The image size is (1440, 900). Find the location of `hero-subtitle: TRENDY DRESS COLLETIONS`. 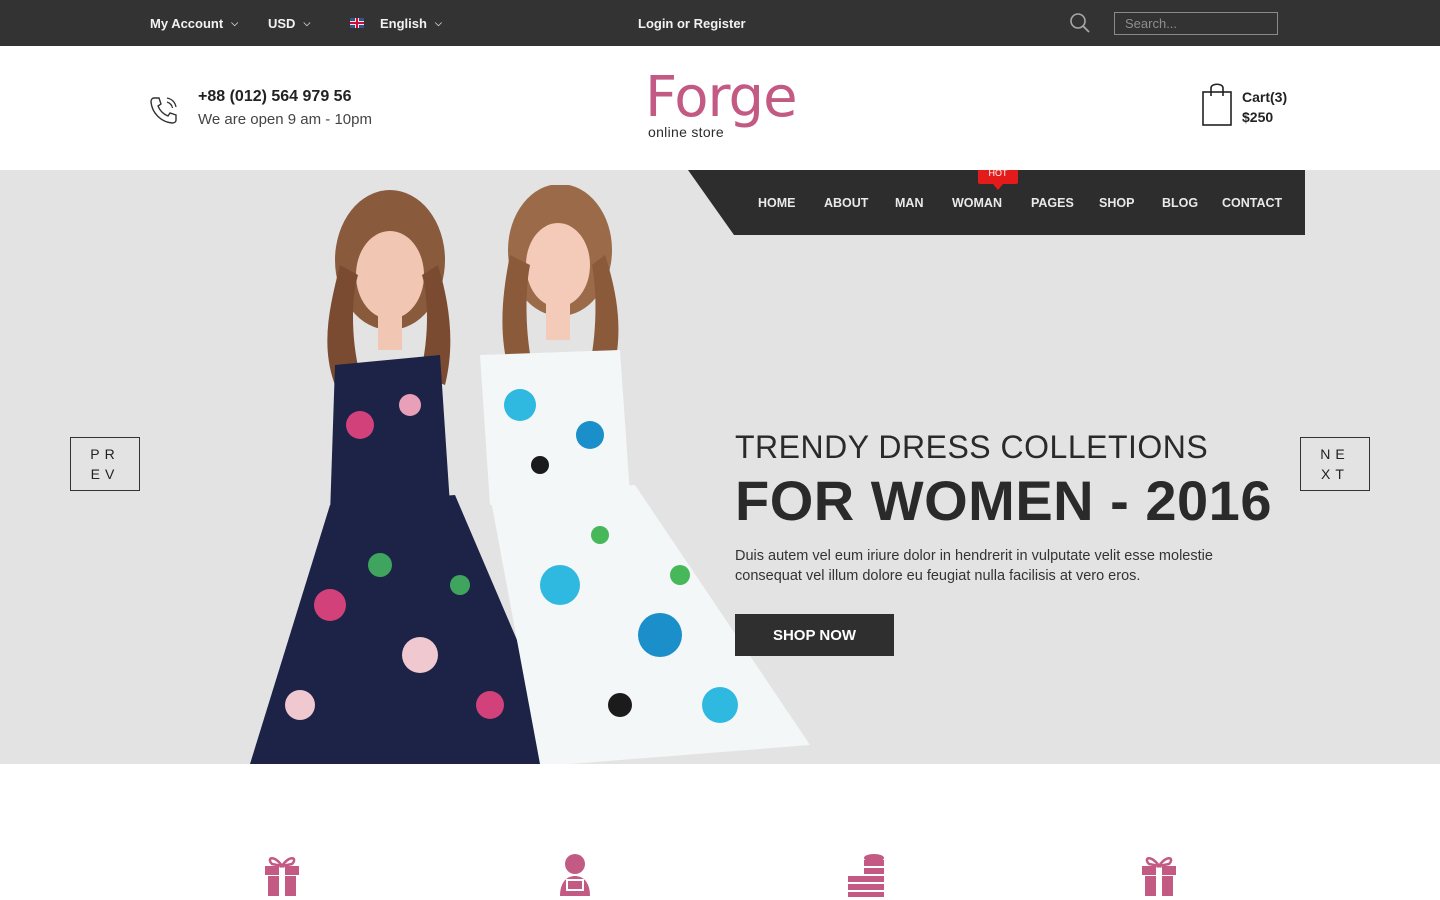

hero-subtitle: TRENDY DRESS COLLETIONS is located at coordinates (972, 447).